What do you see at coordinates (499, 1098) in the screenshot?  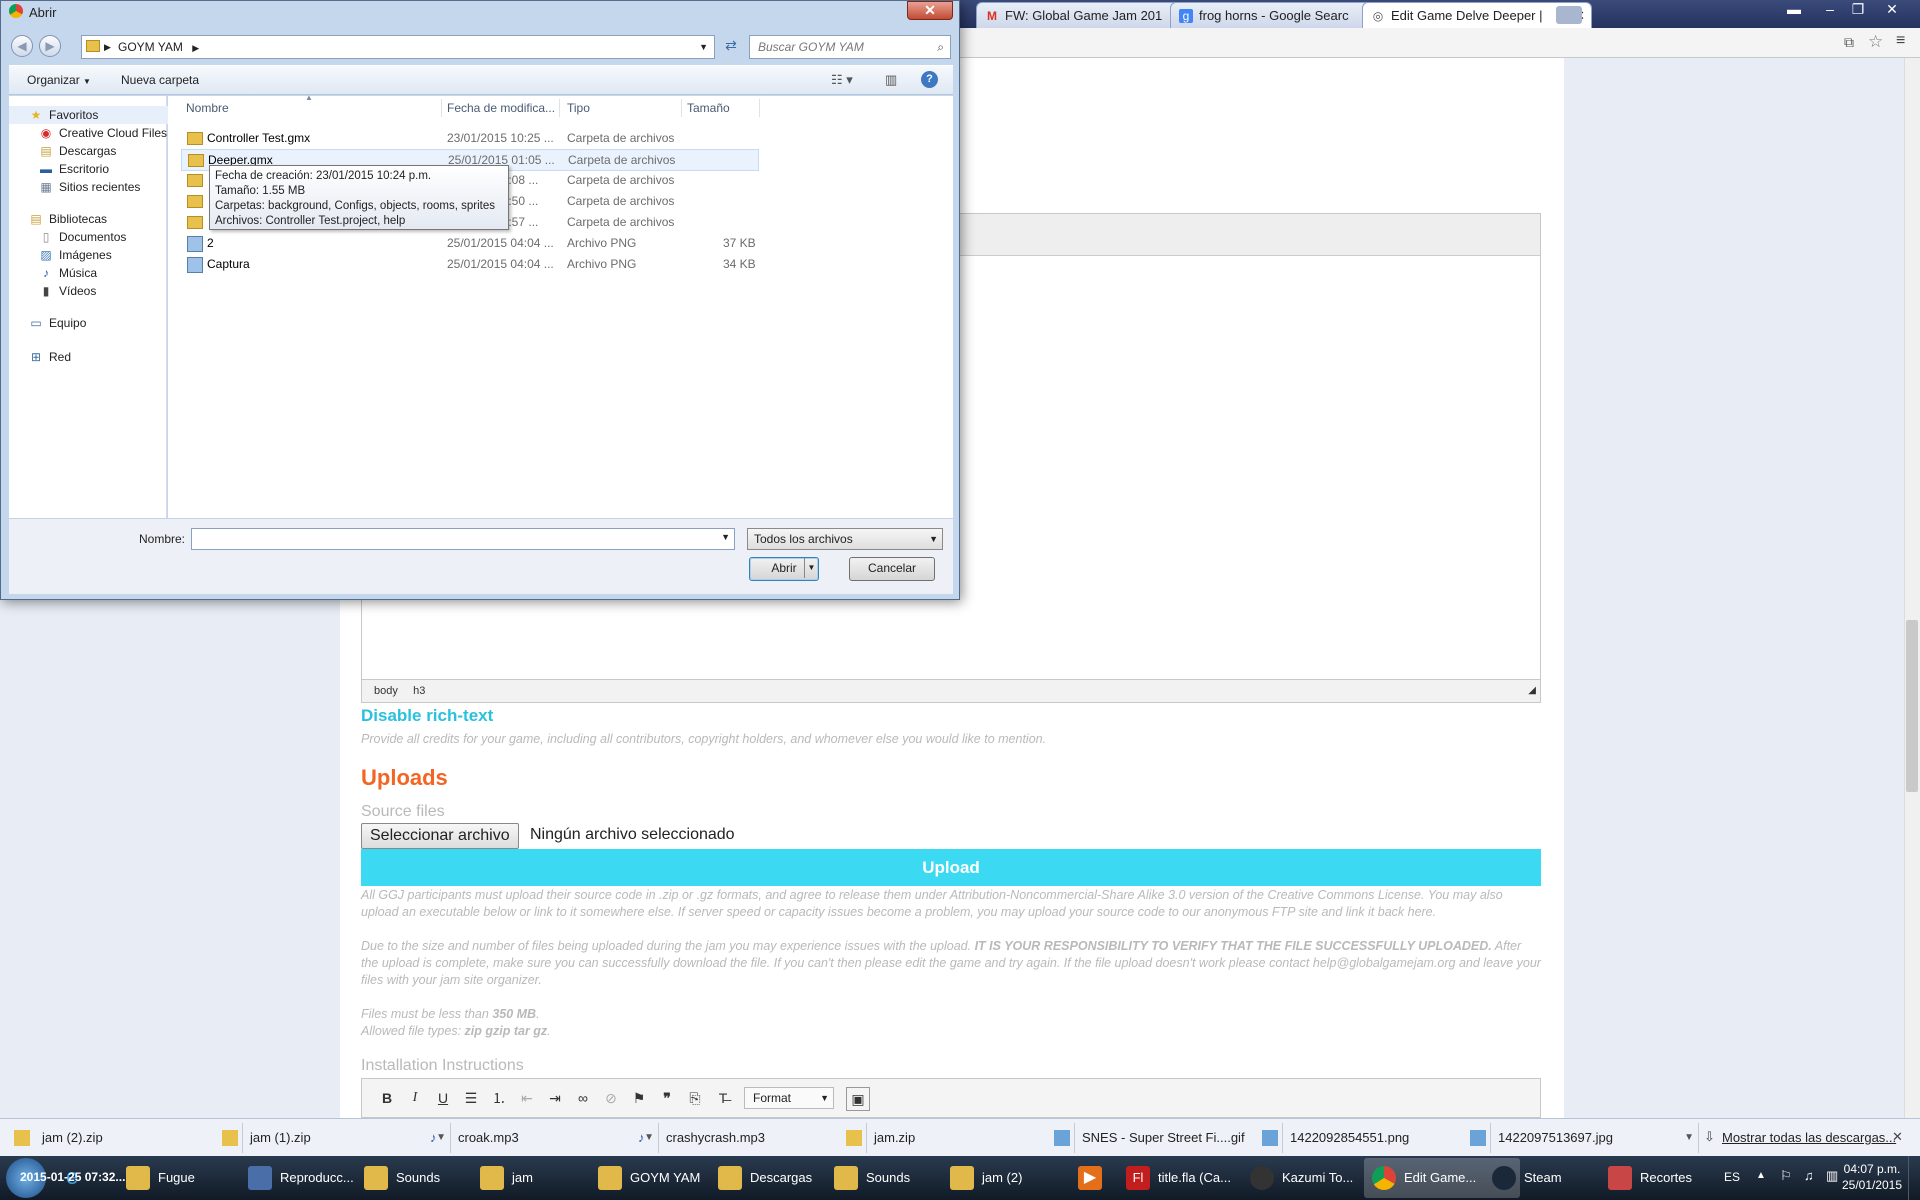 I see `numbered-list-icon: ⒈` at bounding box center [499, 1098].